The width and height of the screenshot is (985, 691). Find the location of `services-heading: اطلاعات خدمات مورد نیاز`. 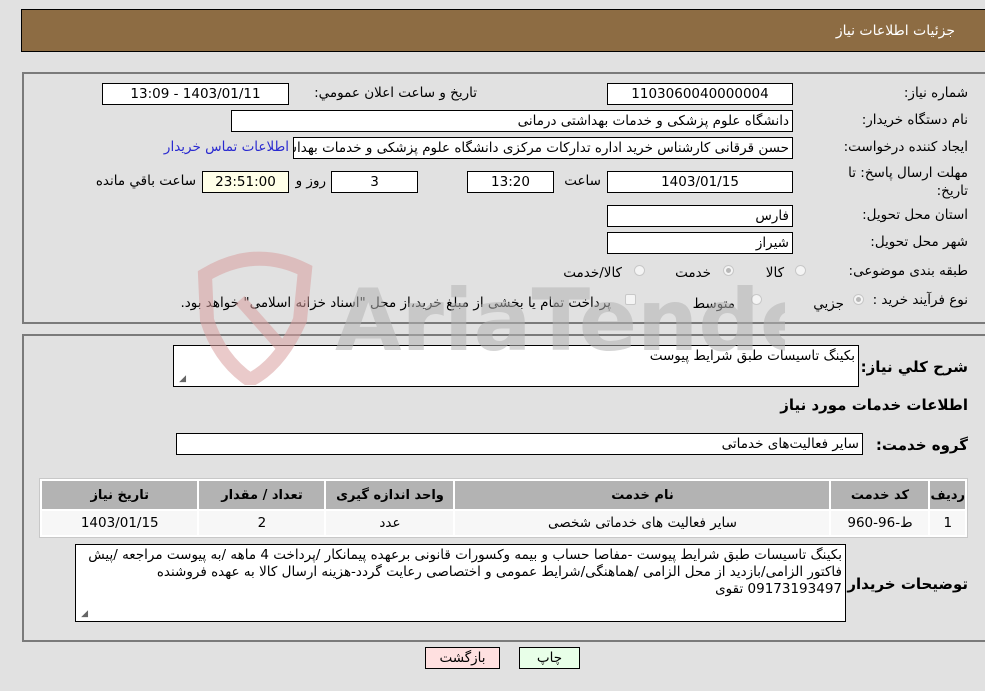

services-heading: اطلاعات خدمات مورد نیاز is located at coordinates (874, 405).